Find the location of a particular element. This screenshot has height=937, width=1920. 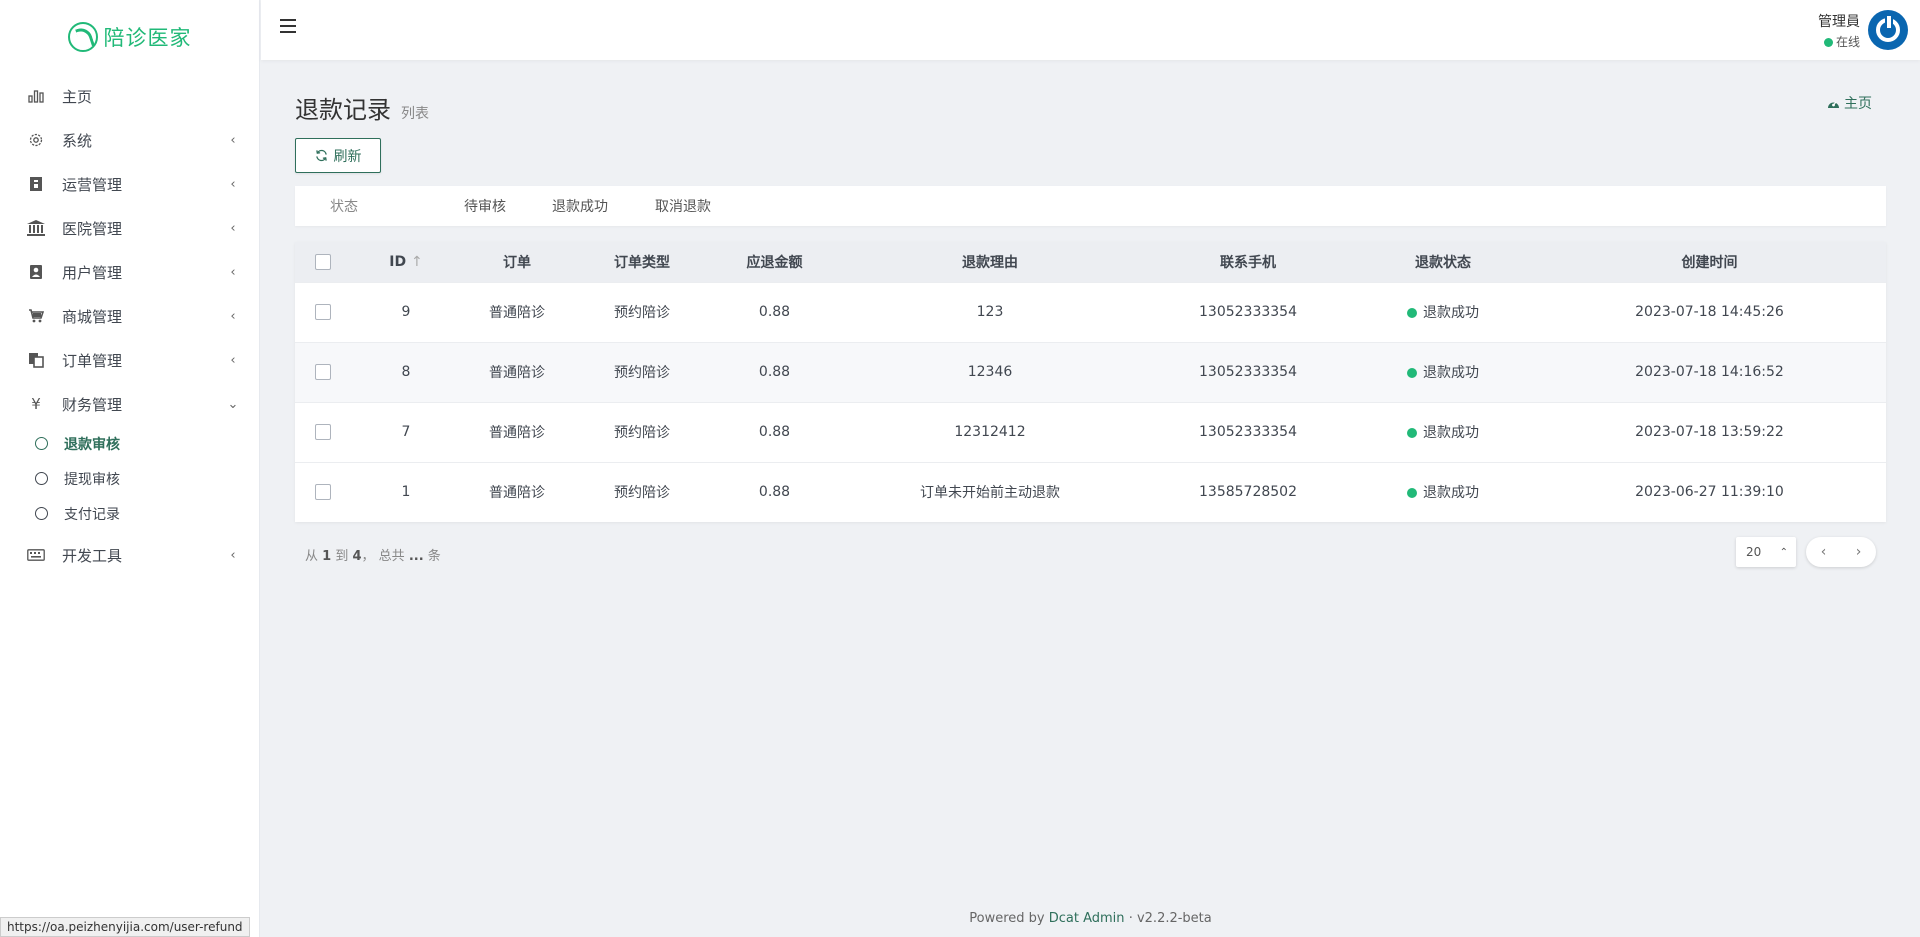

page-size-select: 20 ⌃ is located at coordinates (1766, 552).